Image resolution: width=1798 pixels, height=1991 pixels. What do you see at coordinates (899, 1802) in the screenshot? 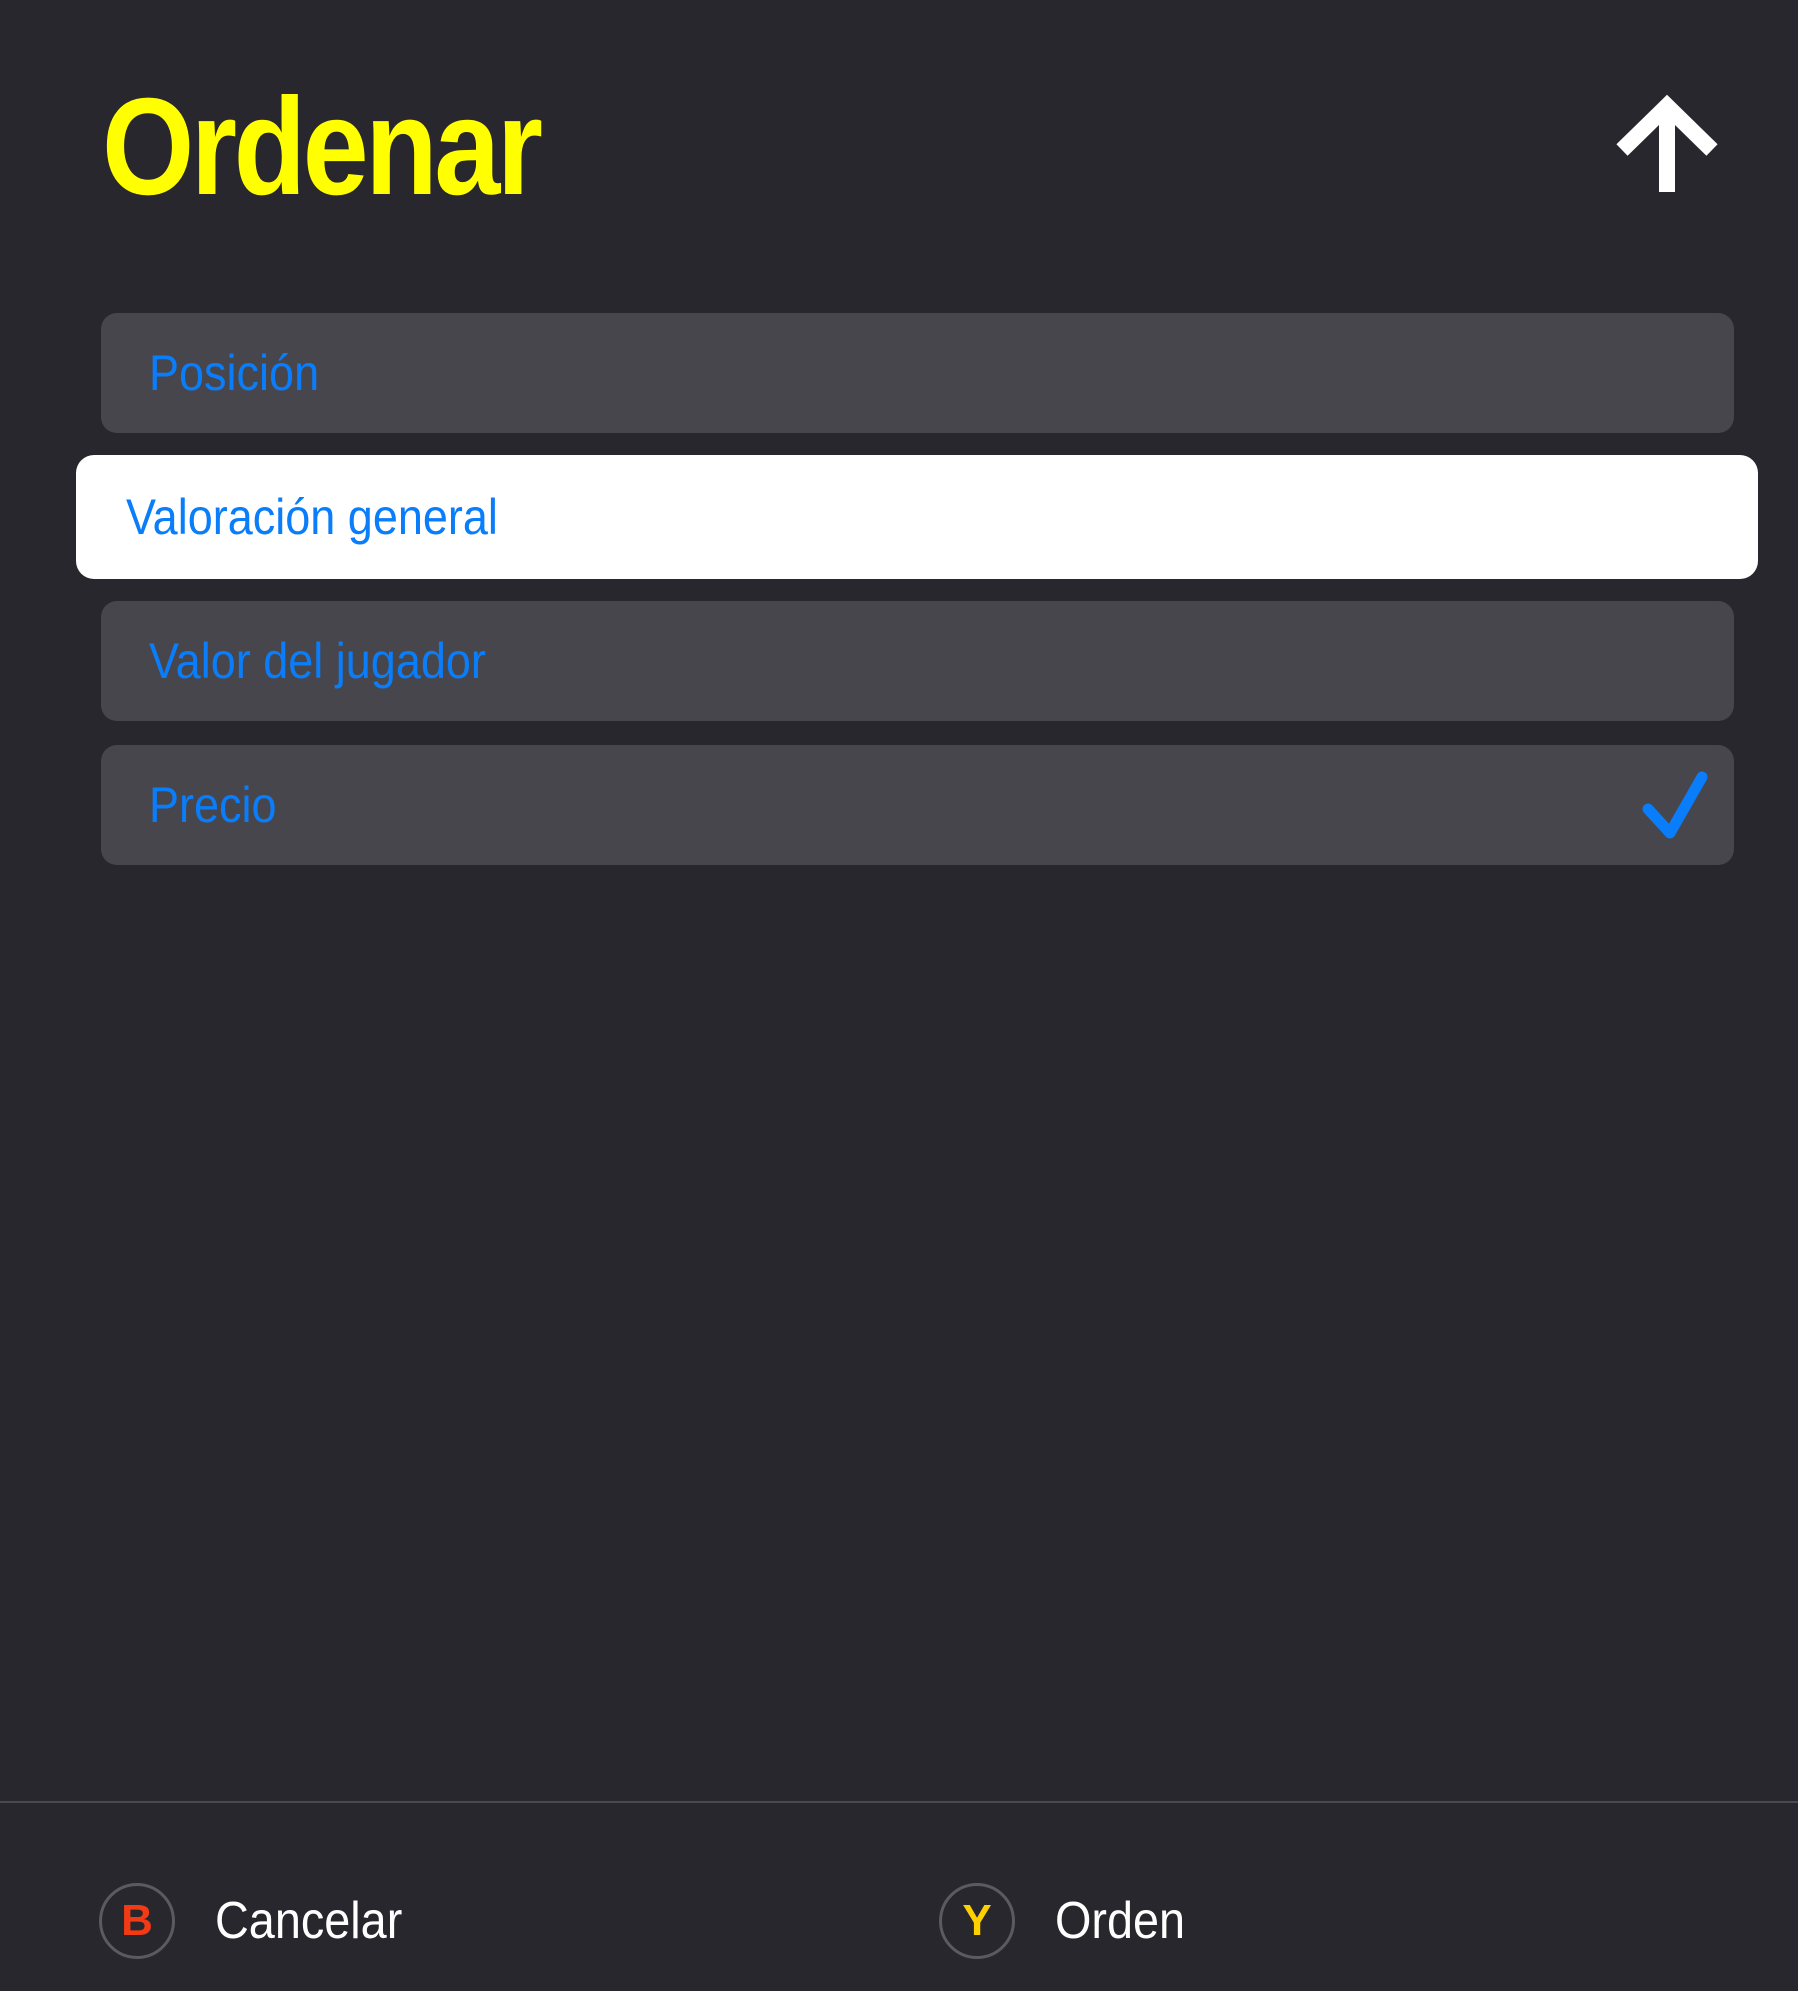
I see `footer-divider` at bounding box center [899, 1802].